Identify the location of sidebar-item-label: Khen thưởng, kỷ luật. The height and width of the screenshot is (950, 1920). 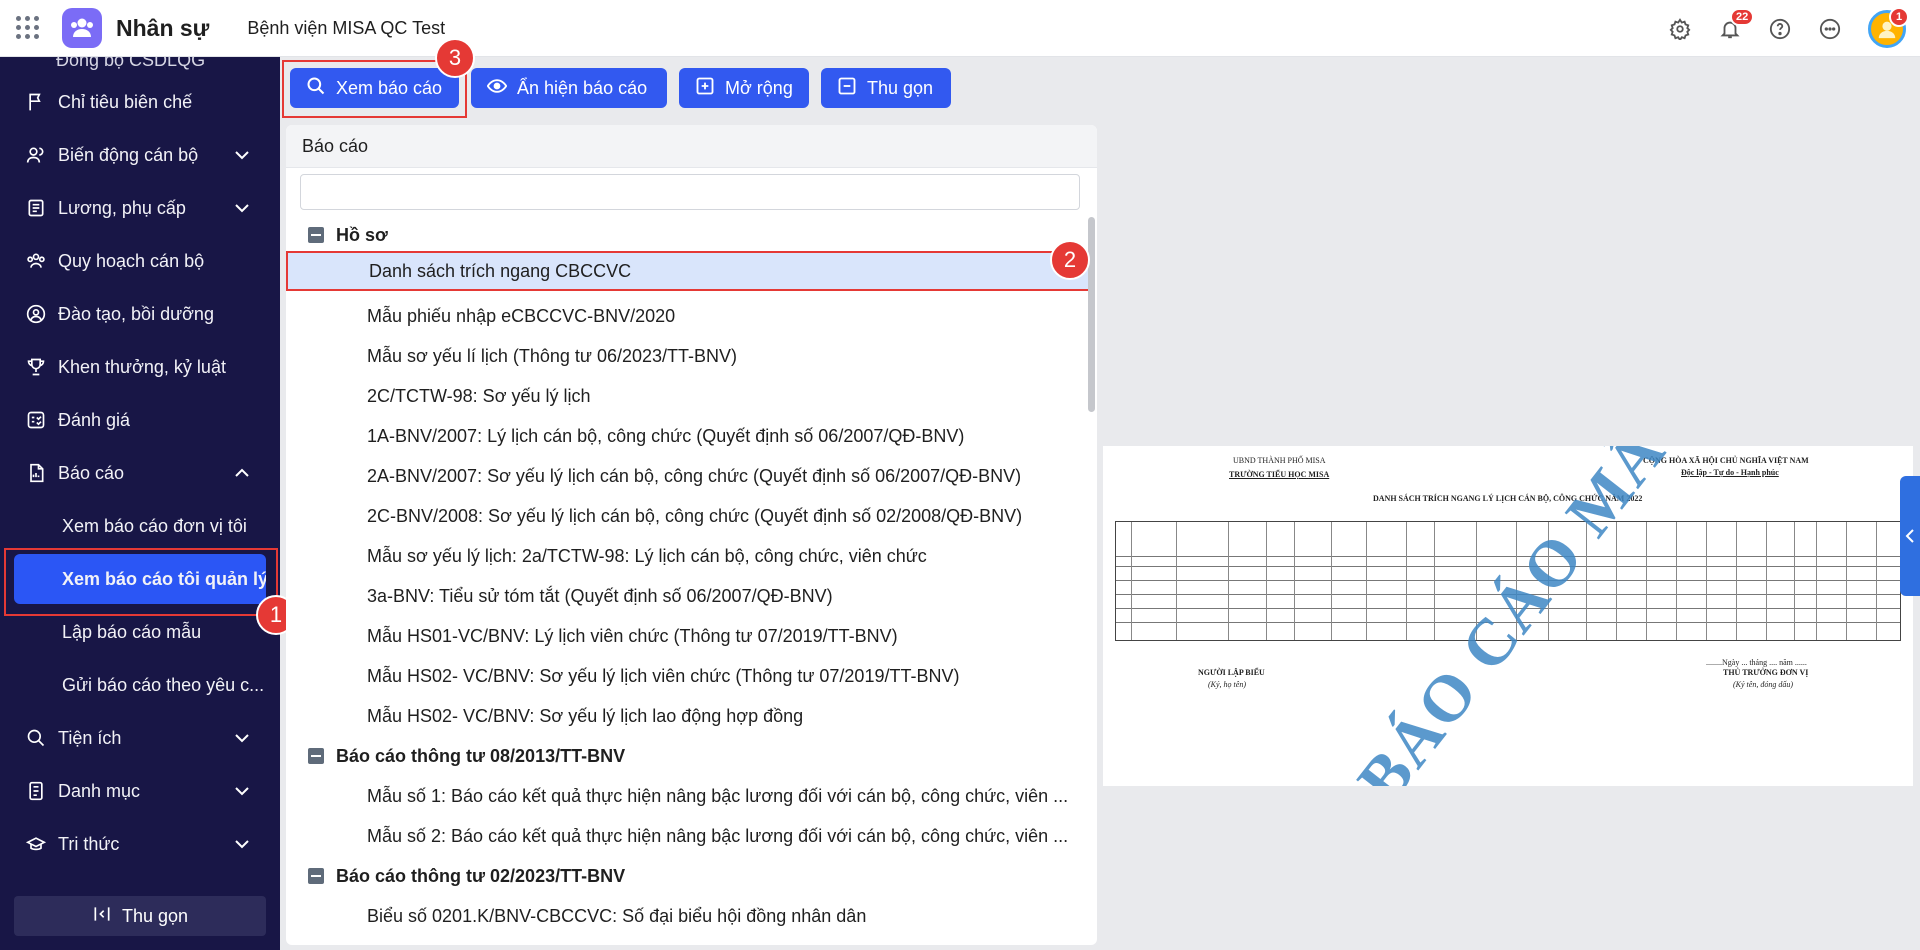
(142, 366).